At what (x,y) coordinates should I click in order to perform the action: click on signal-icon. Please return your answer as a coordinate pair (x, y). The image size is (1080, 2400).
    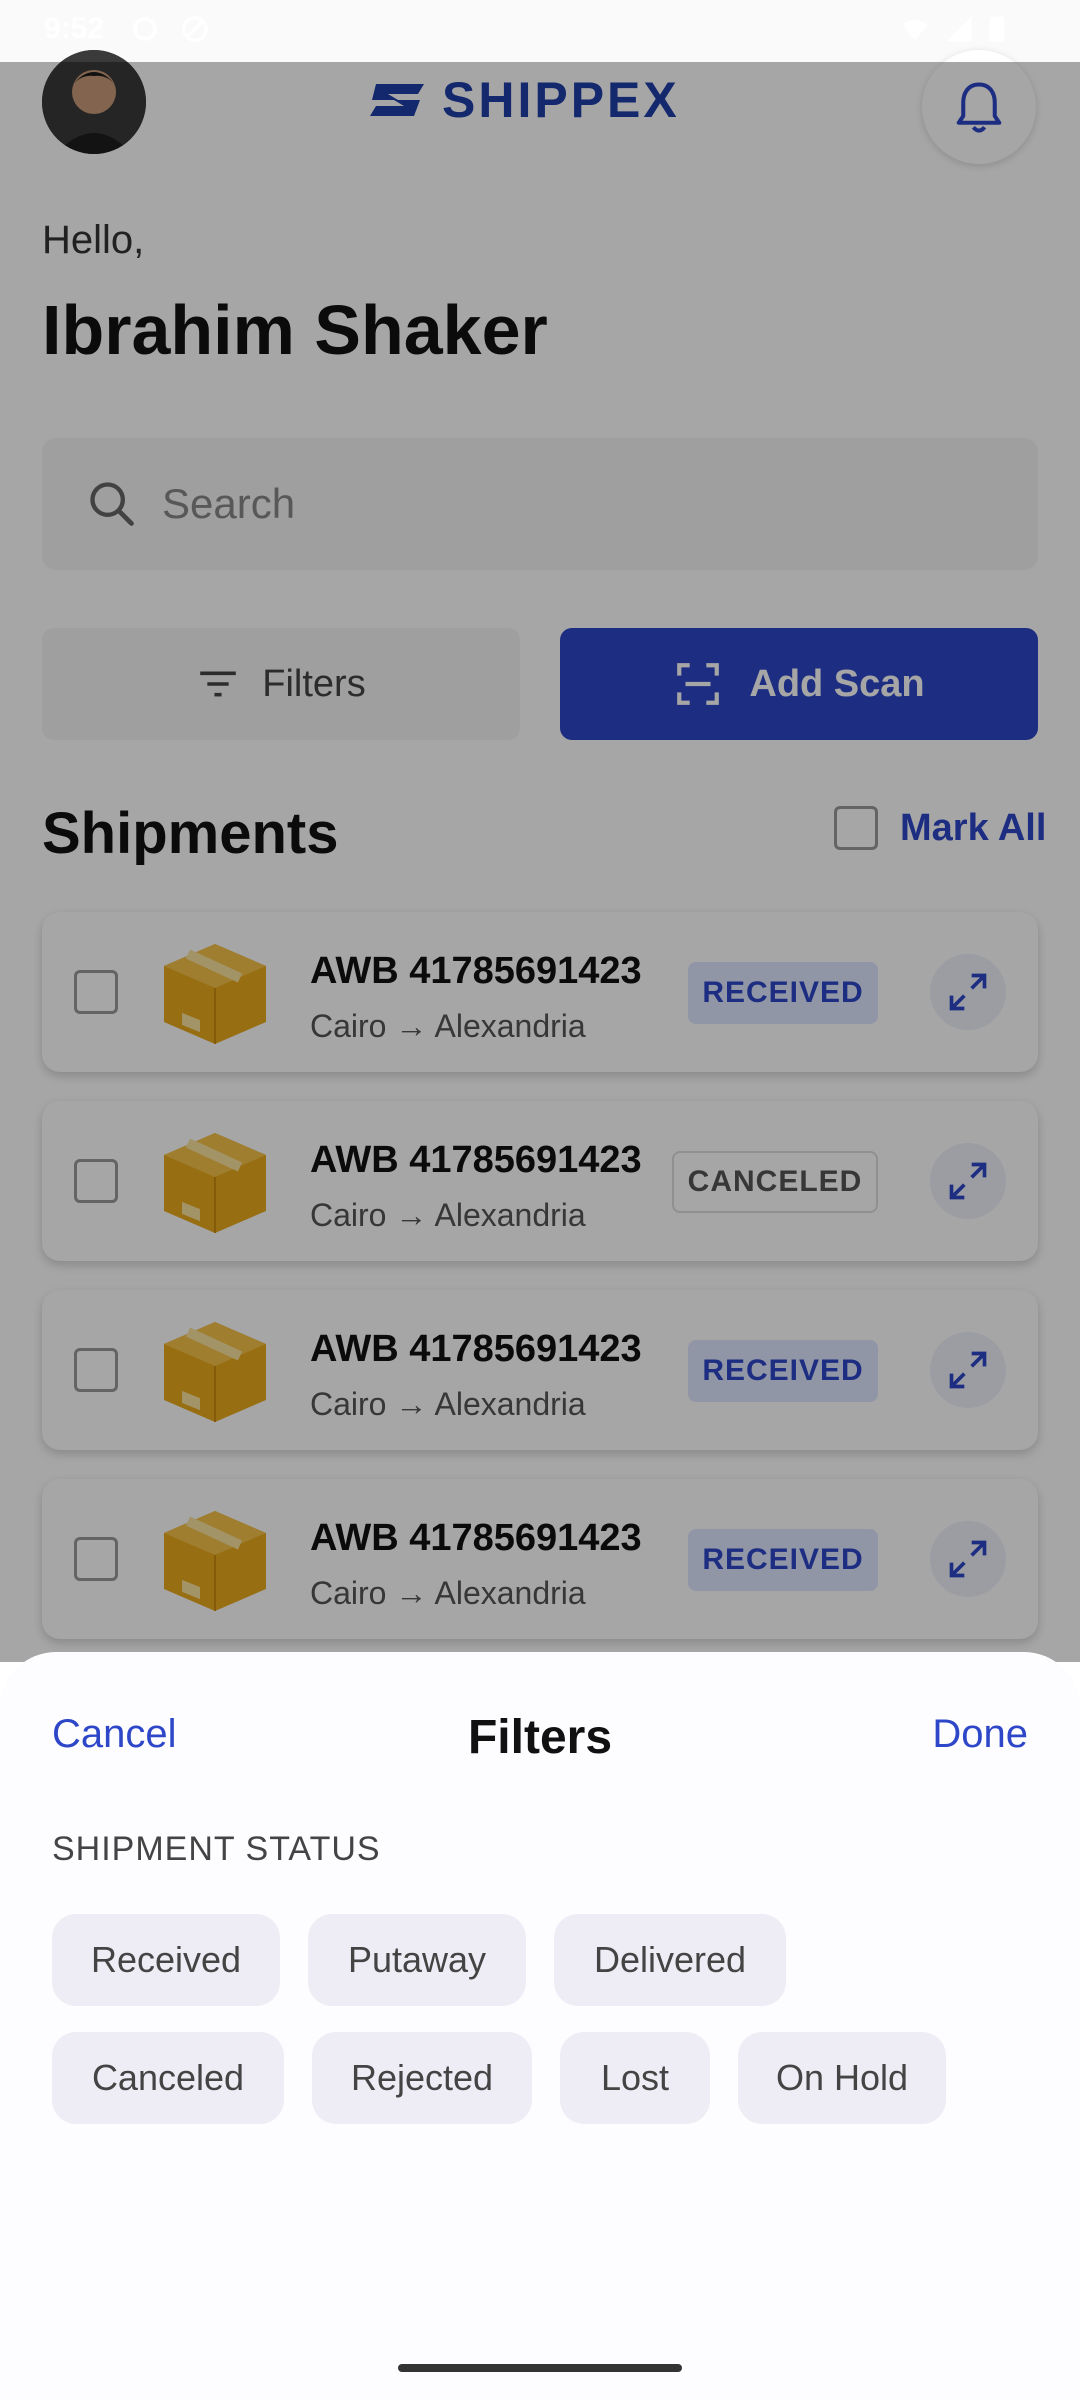
    Looking at the image, I should click on (959, 29).